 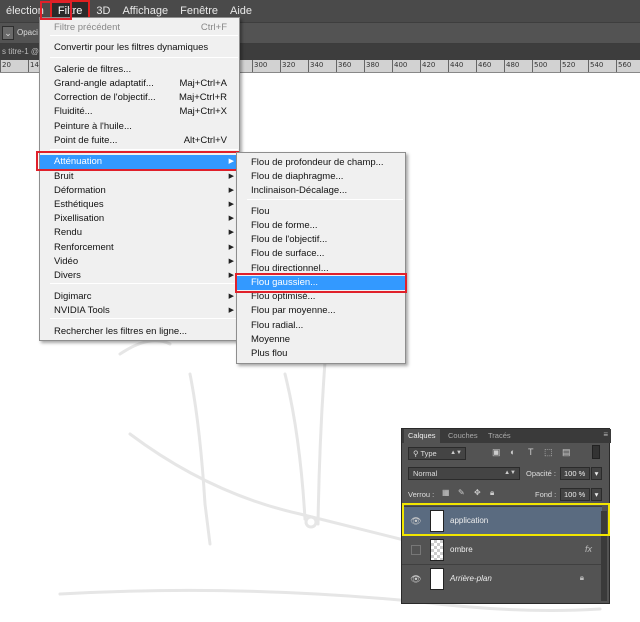 I want to click on menu-item-label: Vidéo, so click(x=66, y=261).